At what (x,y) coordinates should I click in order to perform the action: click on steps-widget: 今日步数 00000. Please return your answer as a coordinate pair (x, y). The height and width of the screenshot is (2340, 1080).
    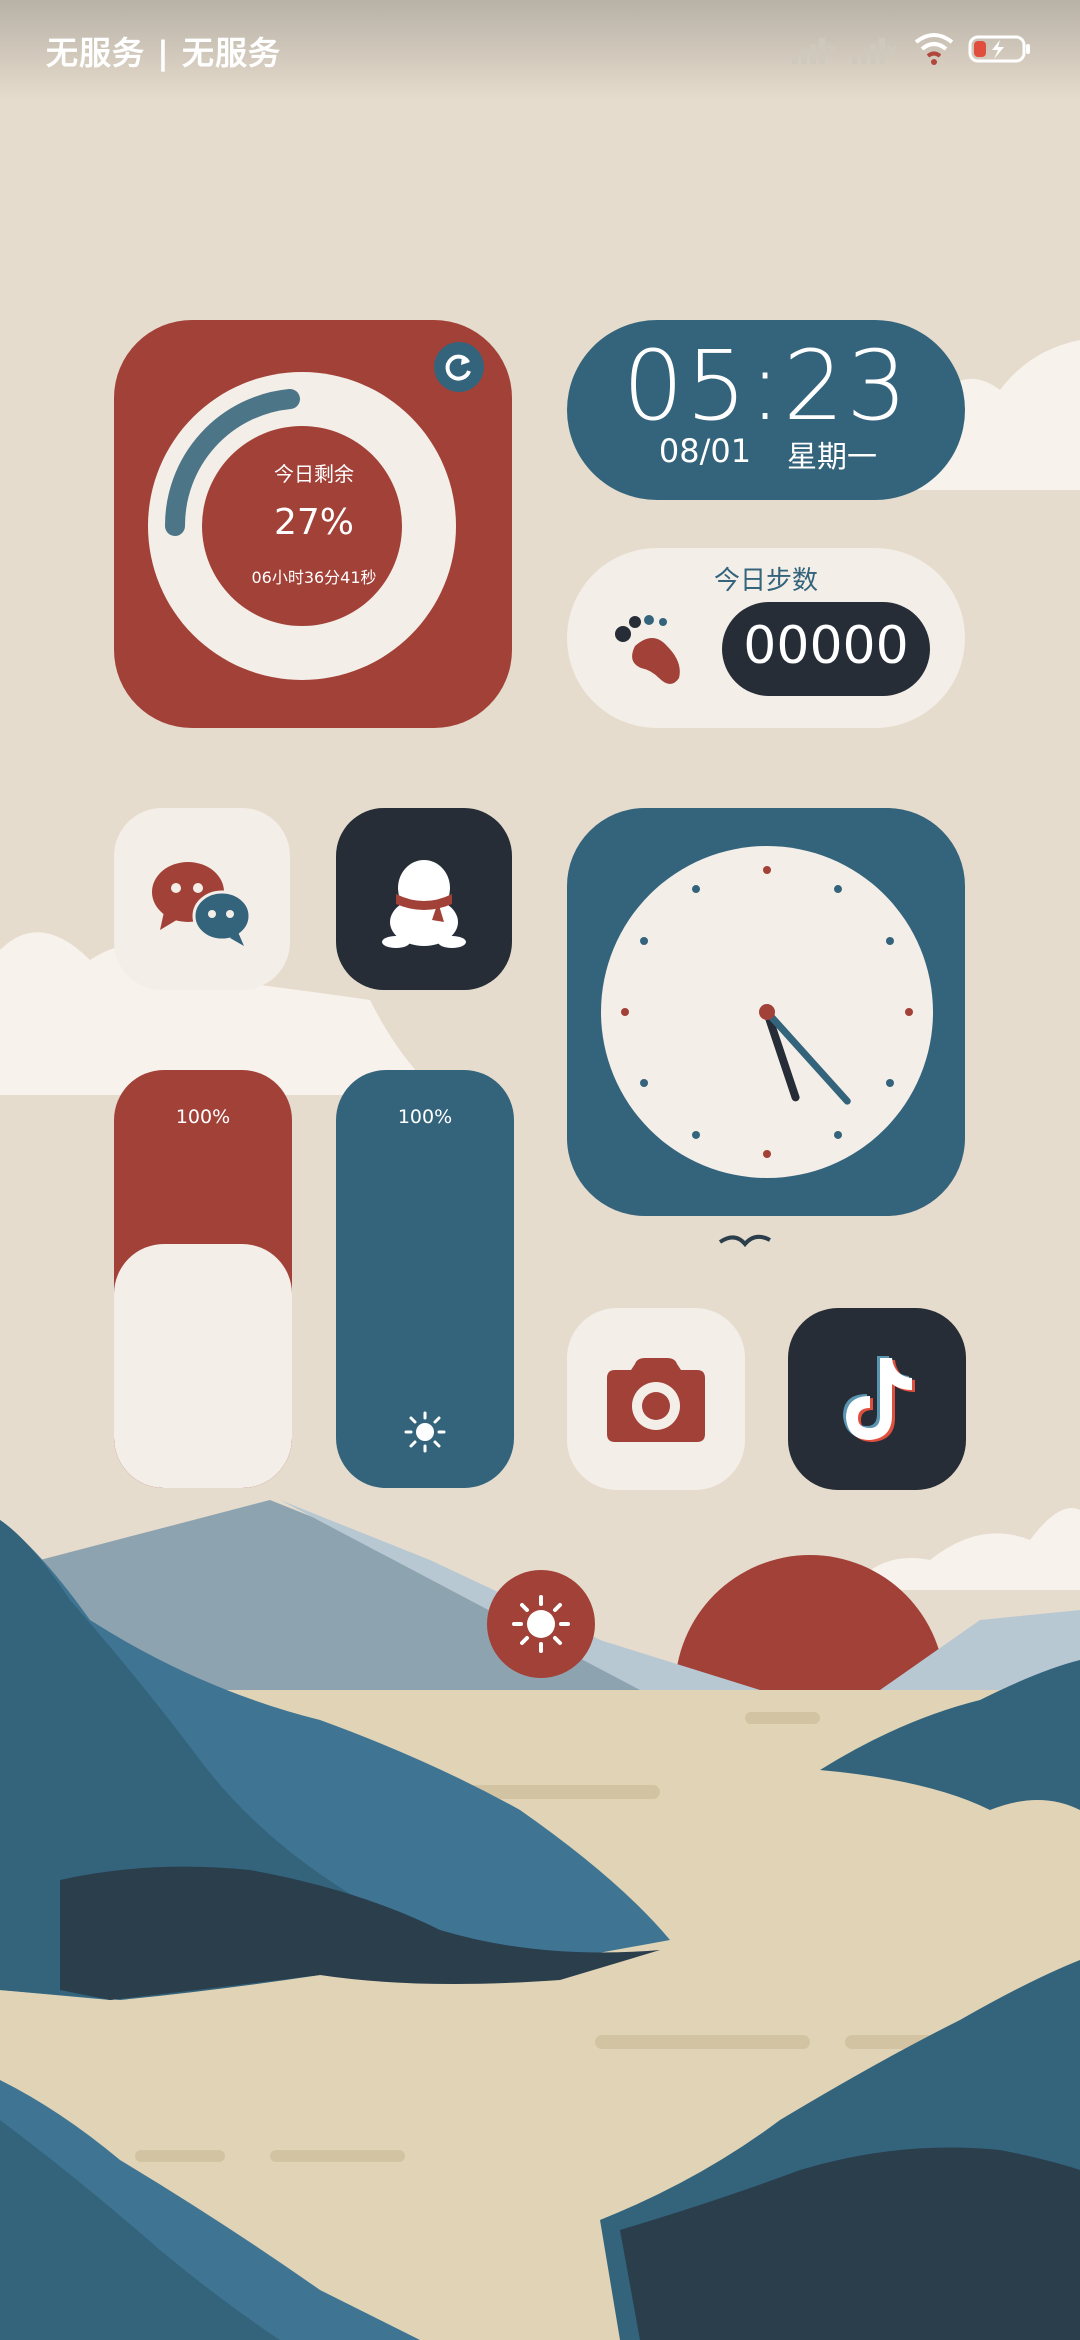
    Looking at the image, I should click on (766, 638).